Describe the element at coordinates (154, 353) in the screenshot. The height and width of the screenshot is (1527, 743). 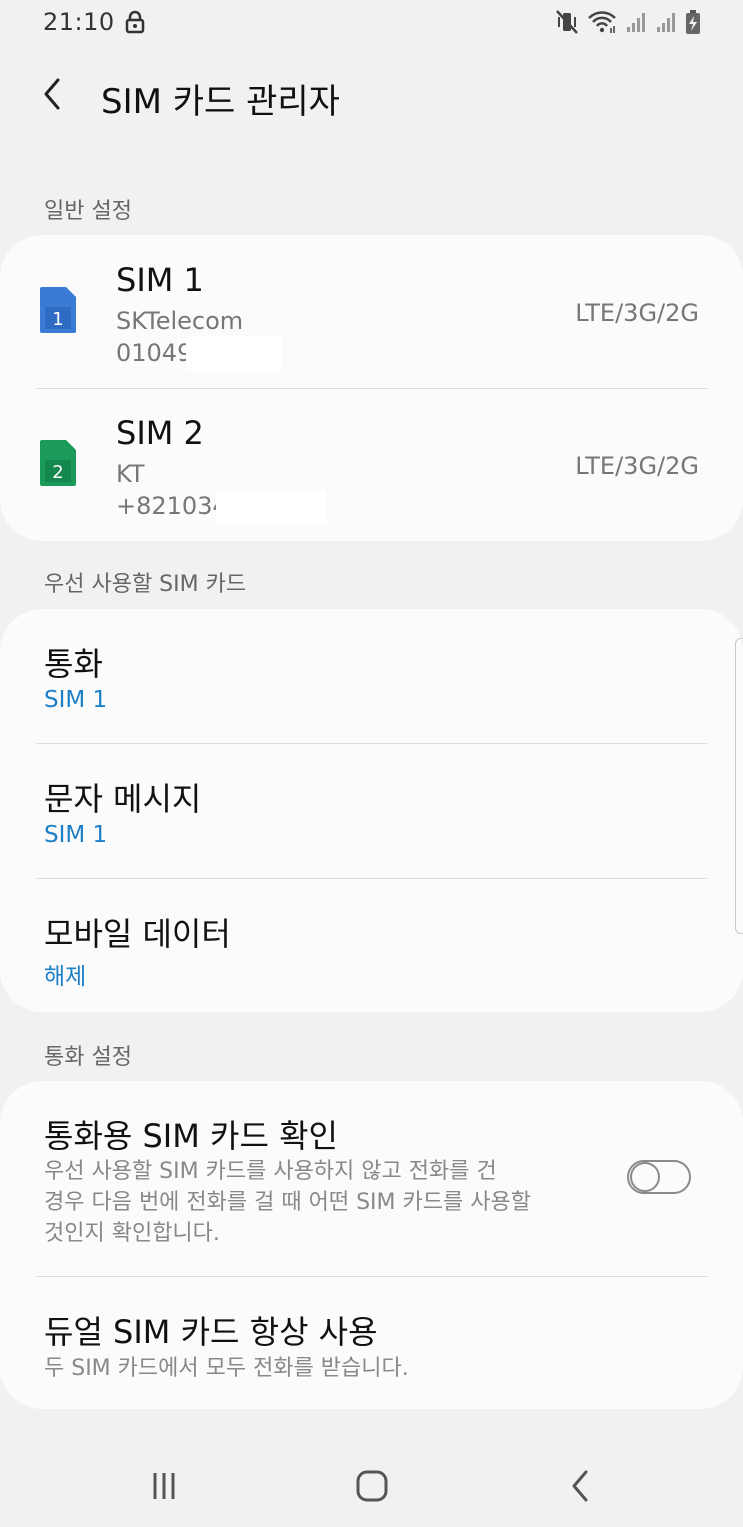
I see `sim-number: 01049` at that location.